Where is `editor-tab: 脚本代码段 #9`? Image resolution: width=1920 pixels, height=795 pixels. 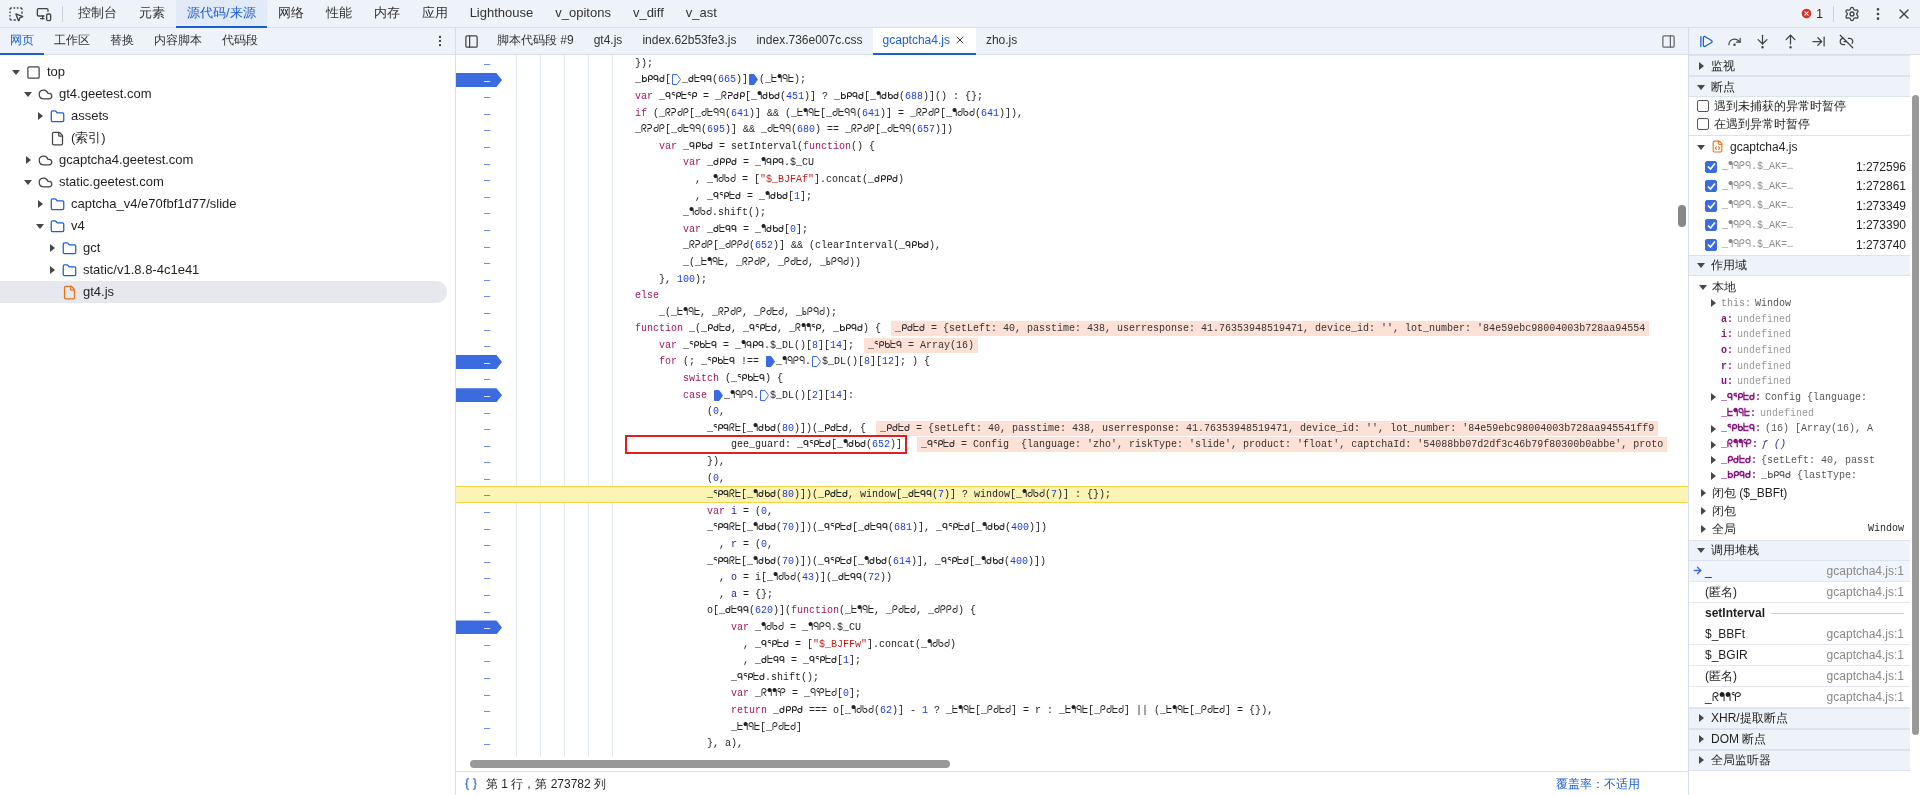 editor-tab: 脚本代码段 #9 is located at coordinates (535, 41).